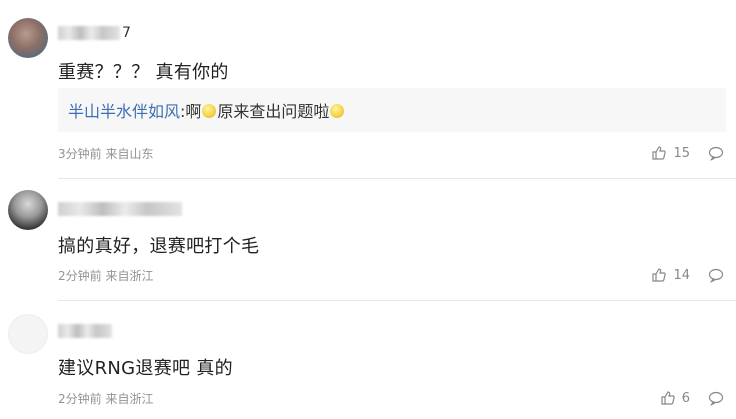 The height and width of the screenshot is (419, 736). Describe the element at coordinates (273, 111) in the screenshot. I see `reply-text-part: 原来查出问题啦` at that location.